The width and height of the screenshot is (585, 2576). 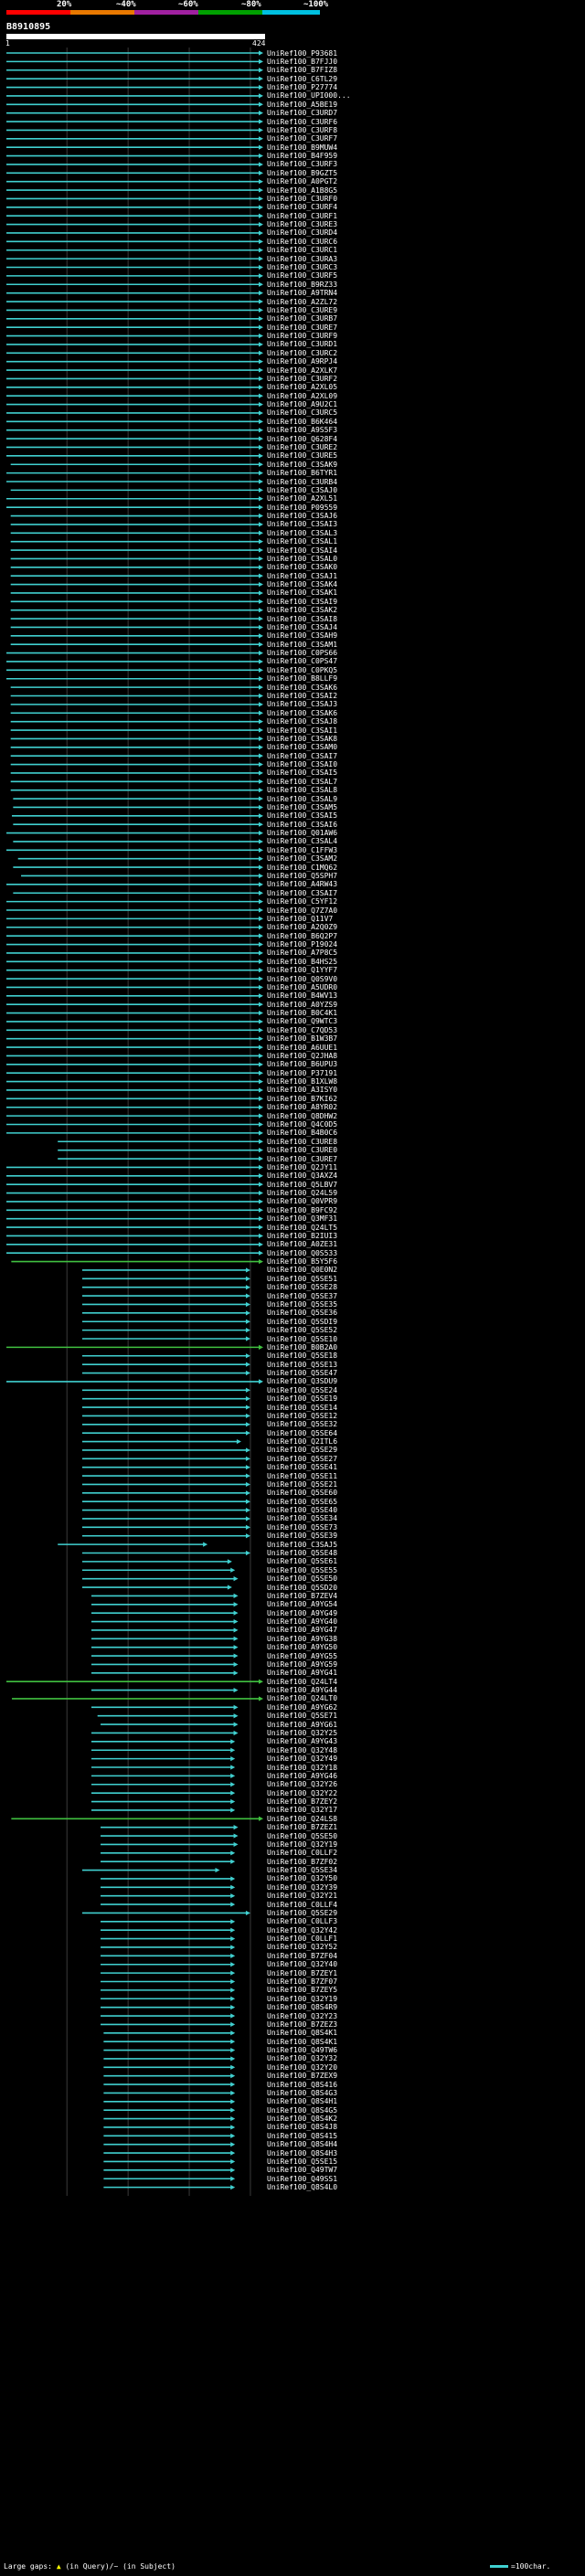 I want to click on hit-accession-link: UniRef100_A0ZE31, so click(x=302, y=1244).